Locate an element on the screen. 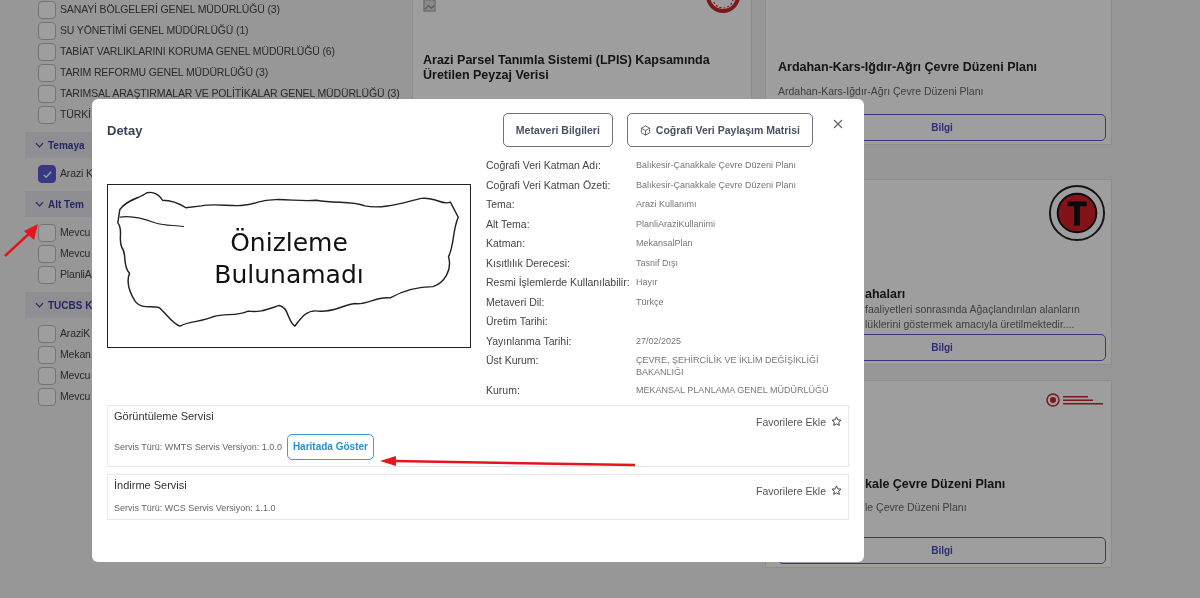 This screenshot has height=598, width=1200. field-value: Arazi Kullanımı is located at coordinates (667, 204).